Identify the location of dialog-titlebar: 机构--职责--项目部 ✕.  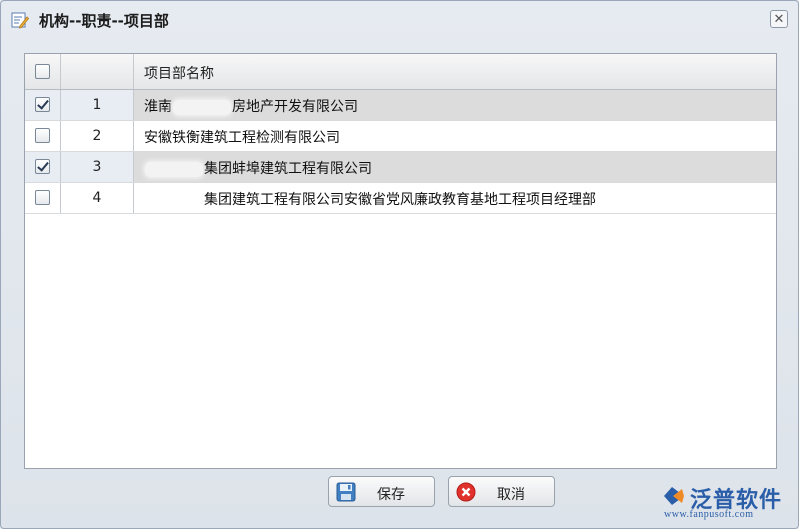
(399, 19).